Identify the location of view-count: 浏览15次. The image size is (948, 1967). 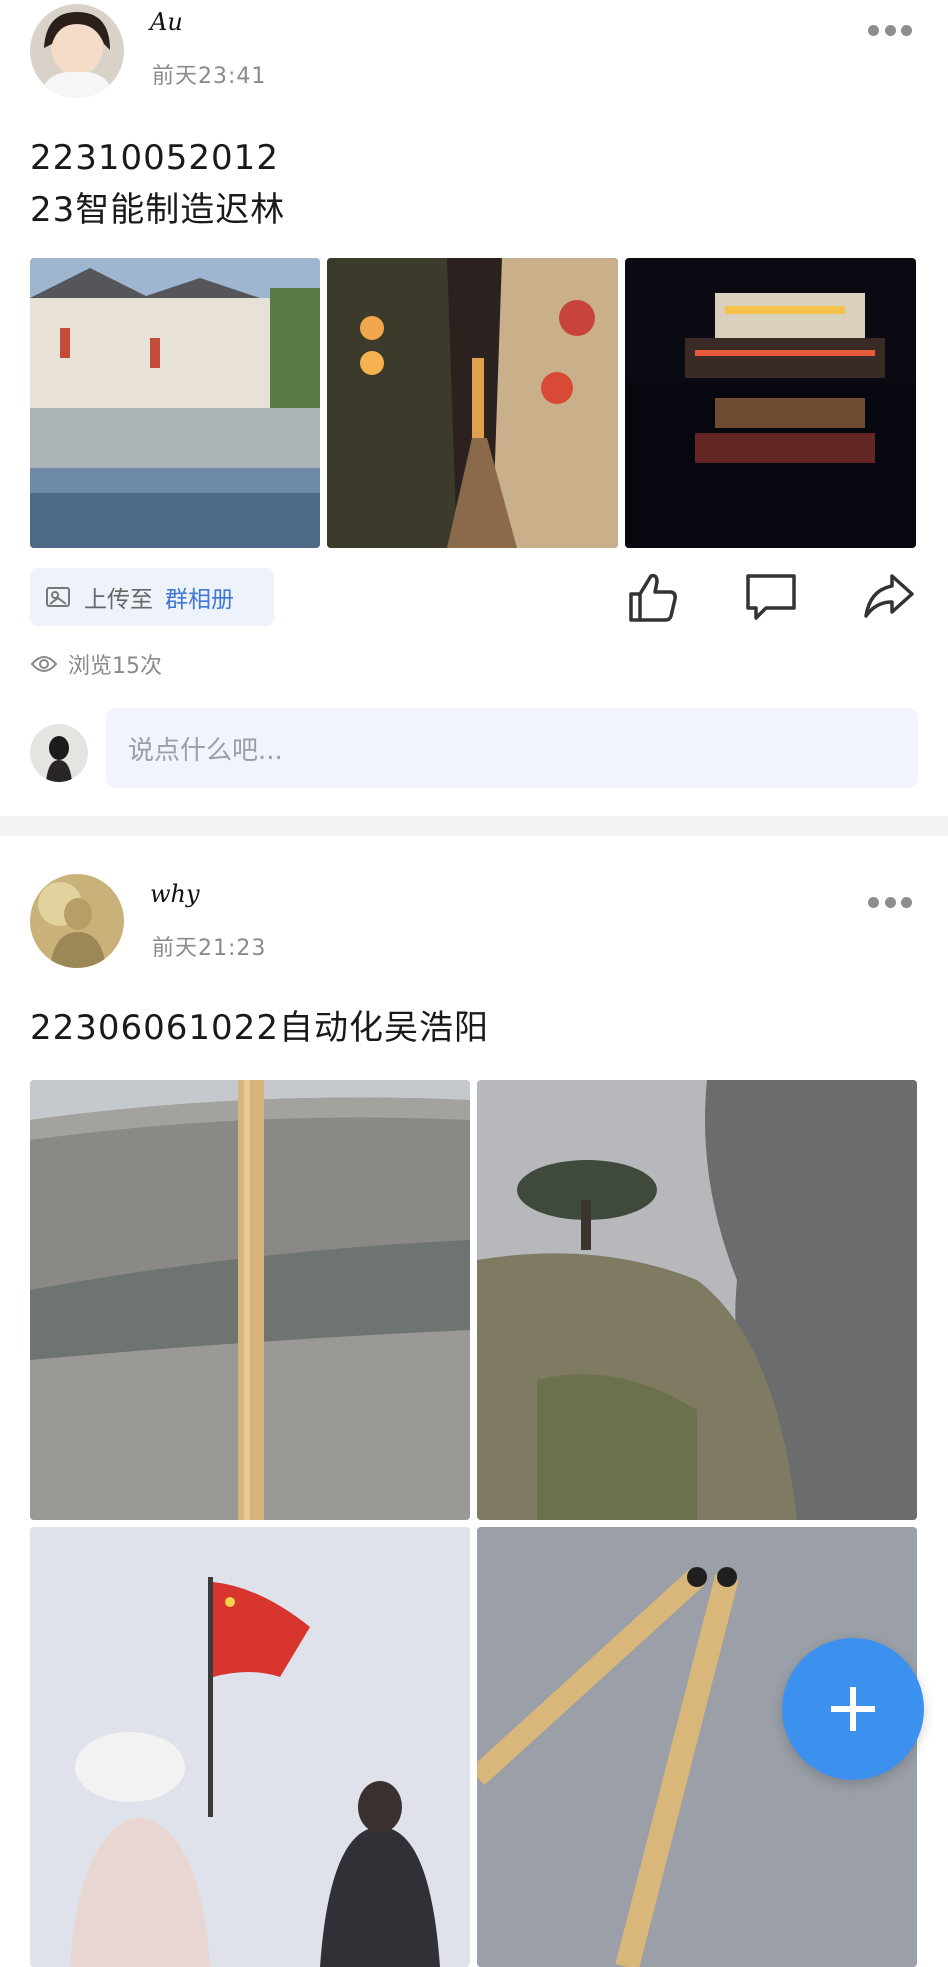
(96, 664).